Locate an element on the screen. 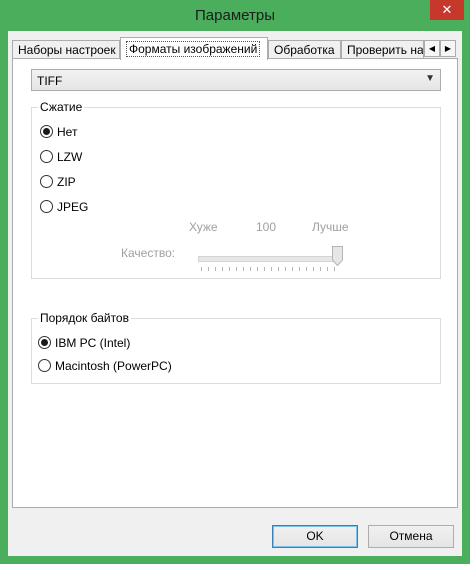 The width and height of the screenshot is (470, 564). tab-presets: Наборы настроек is located at coordinates (66, 49).